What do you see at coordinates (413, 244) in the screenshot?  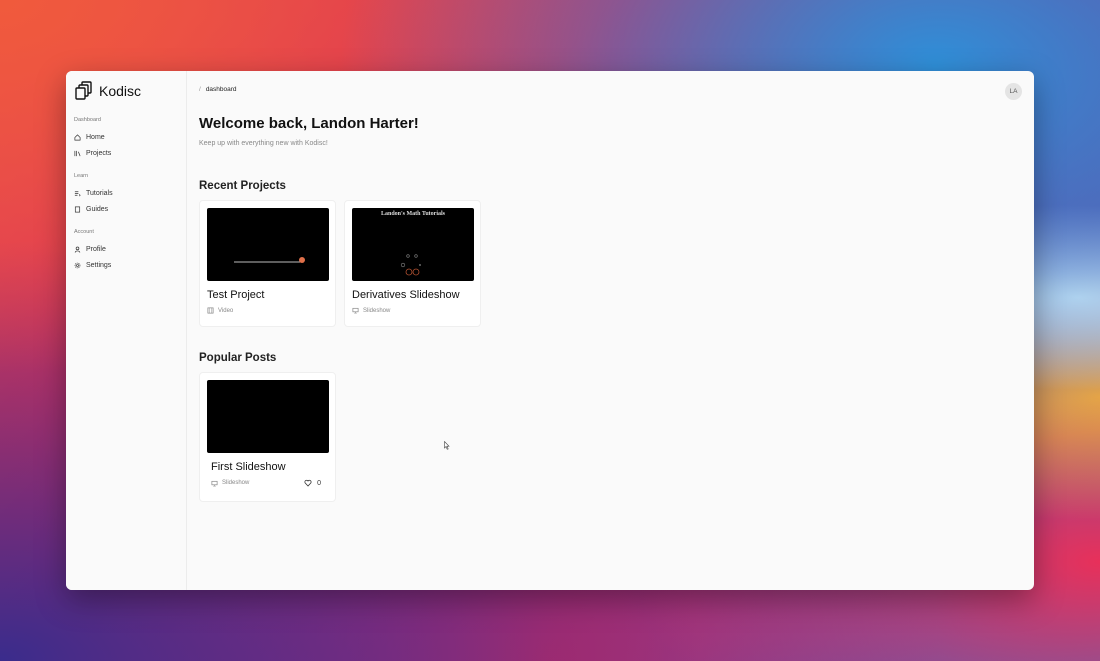 I see `project-thumbnail: Landon's Math Tutorials` at bounding box center [413, 244].